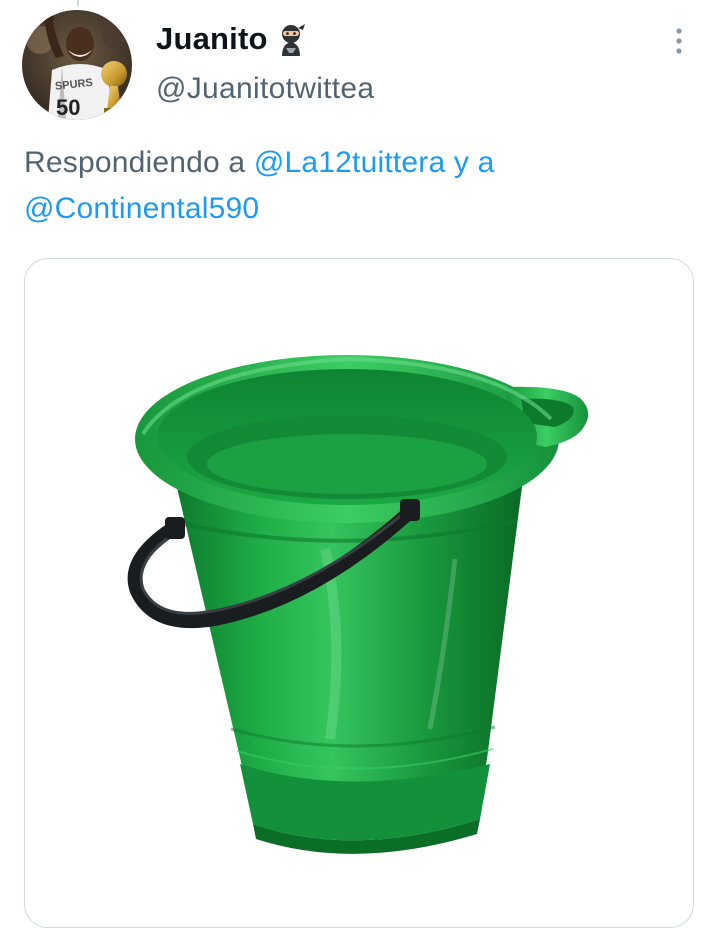 The width and height of the screenshot is (719, 946). Describe the element at coordinates (470, 162) in the screenshot. I see `reply-connector: y a` at that location.